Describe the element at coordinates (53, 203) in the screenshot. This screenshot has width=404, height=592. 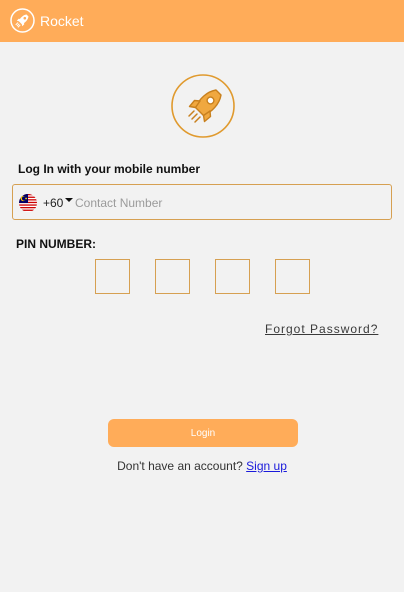
I see `country-code: +60` at that location.